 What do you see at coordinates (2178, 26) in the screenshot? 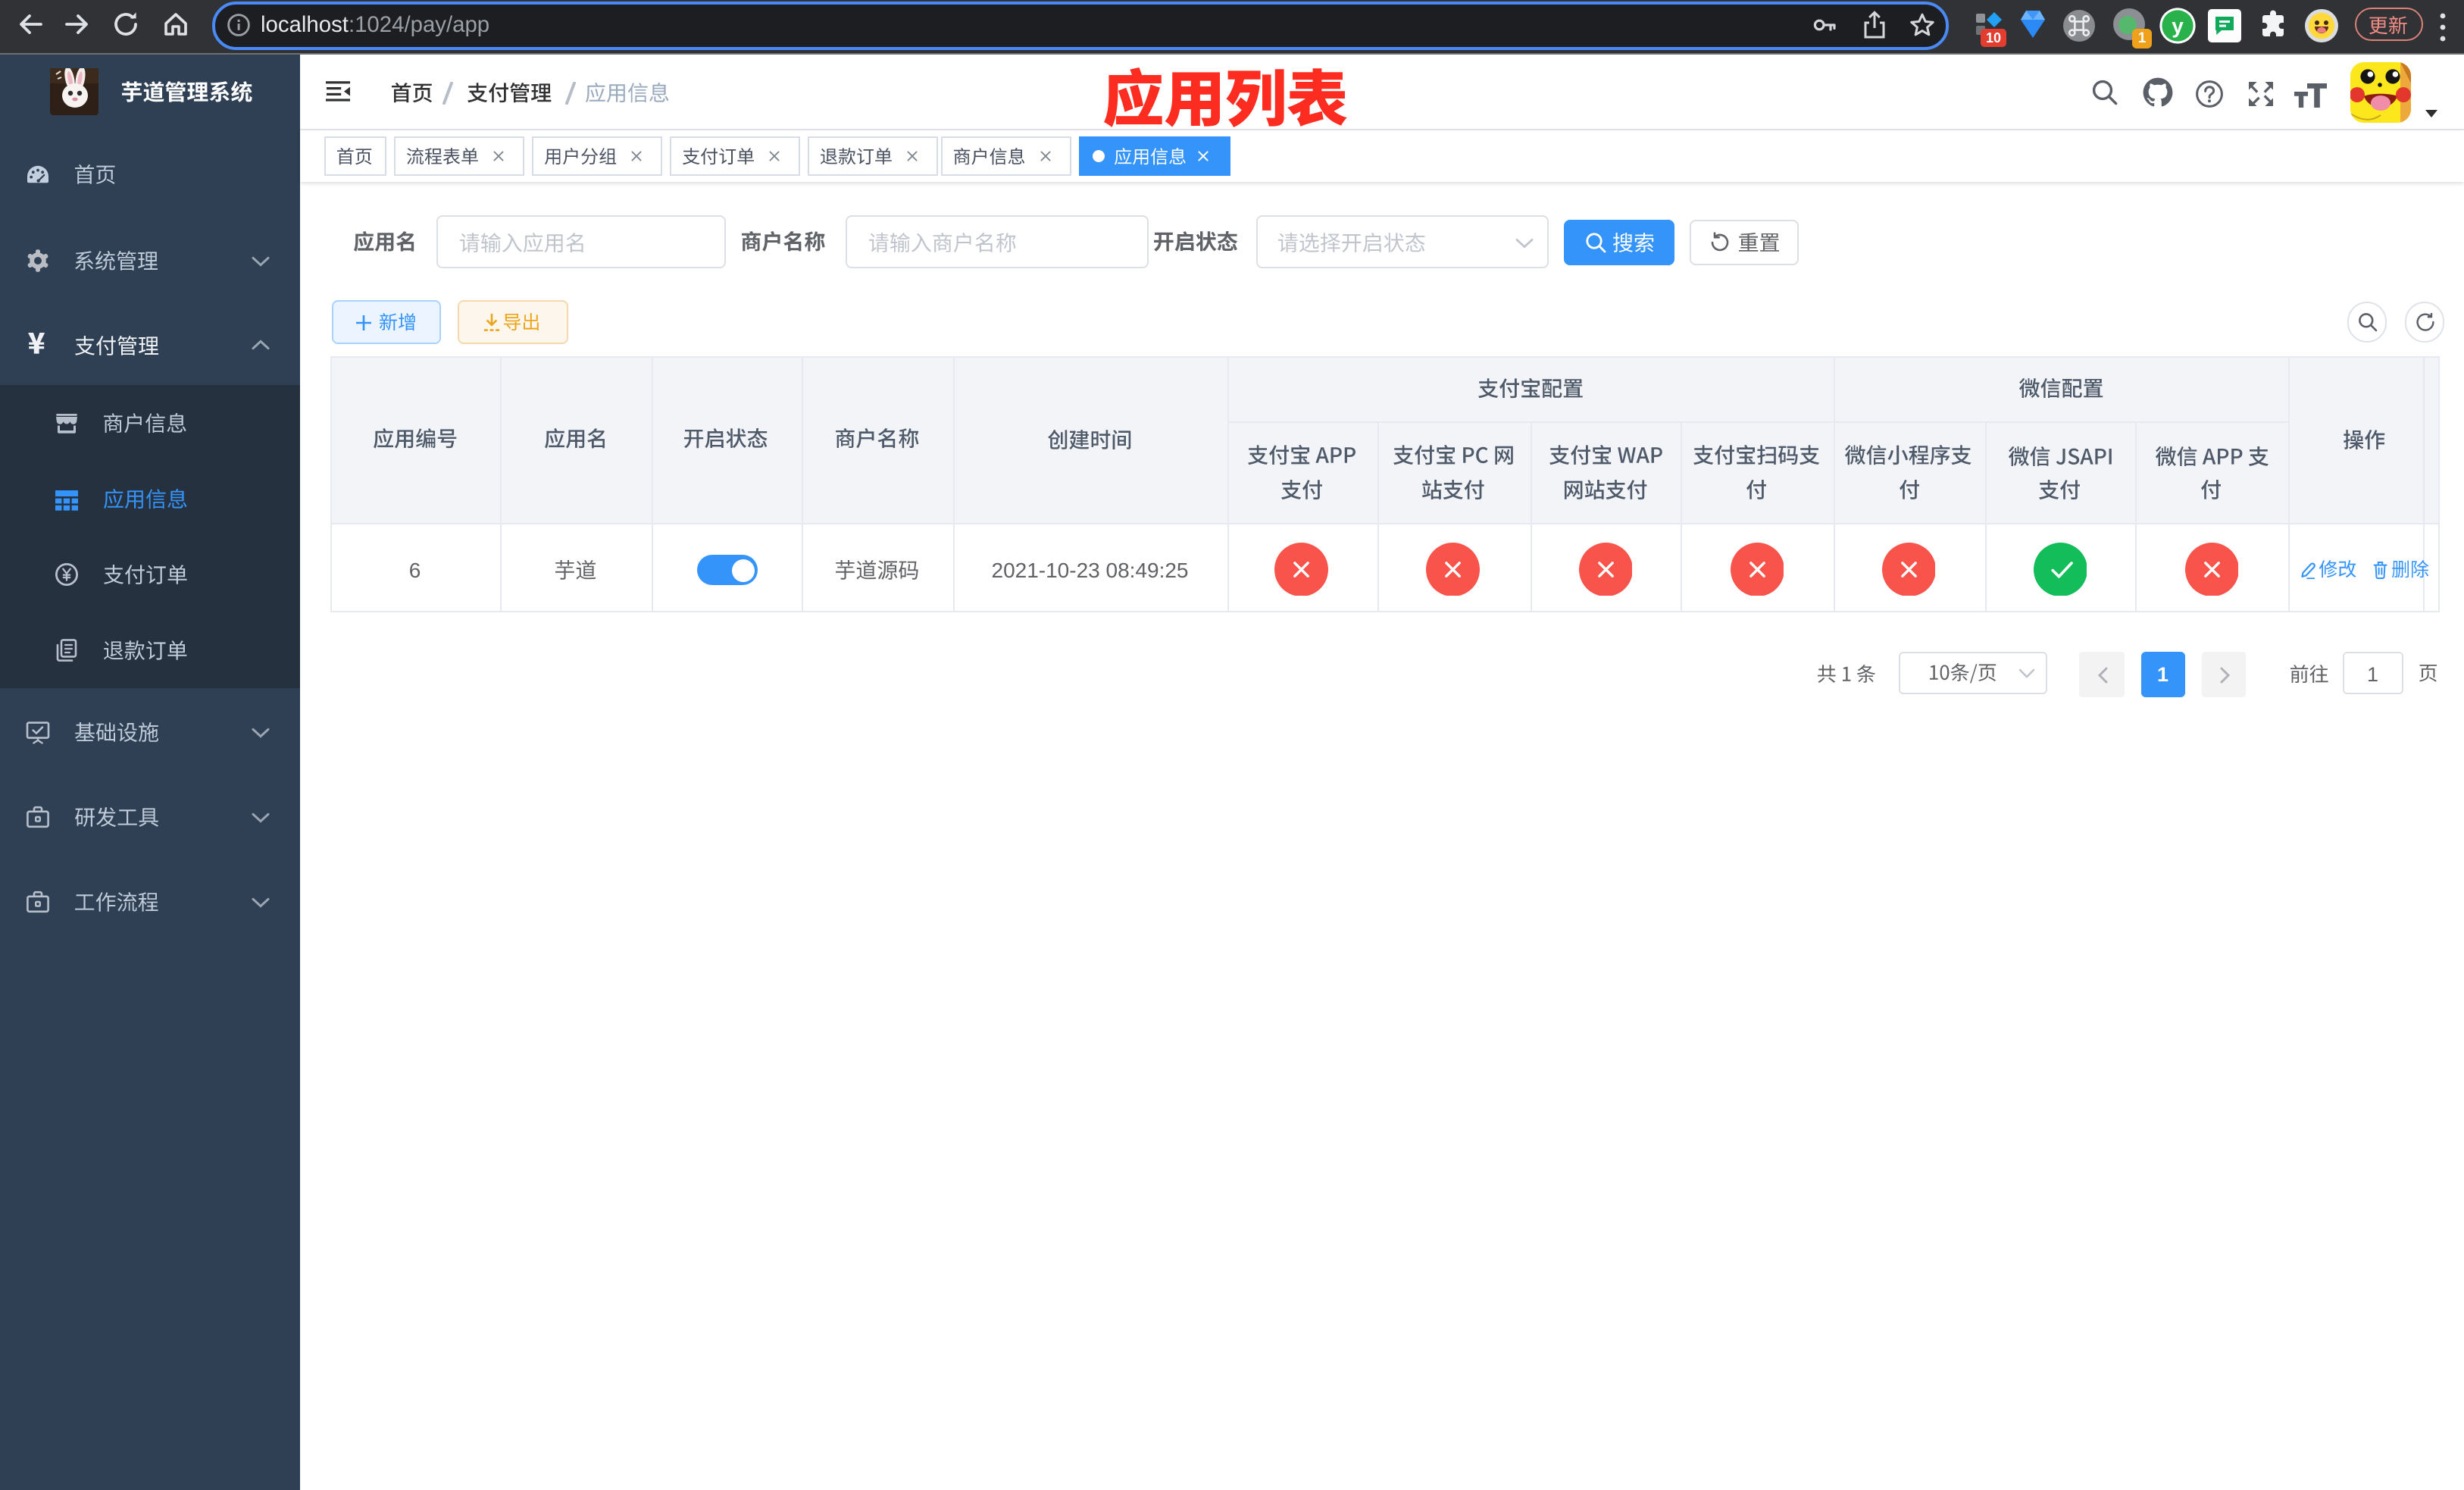
I see `svg-text: y` at bounding box center [2178, 26].